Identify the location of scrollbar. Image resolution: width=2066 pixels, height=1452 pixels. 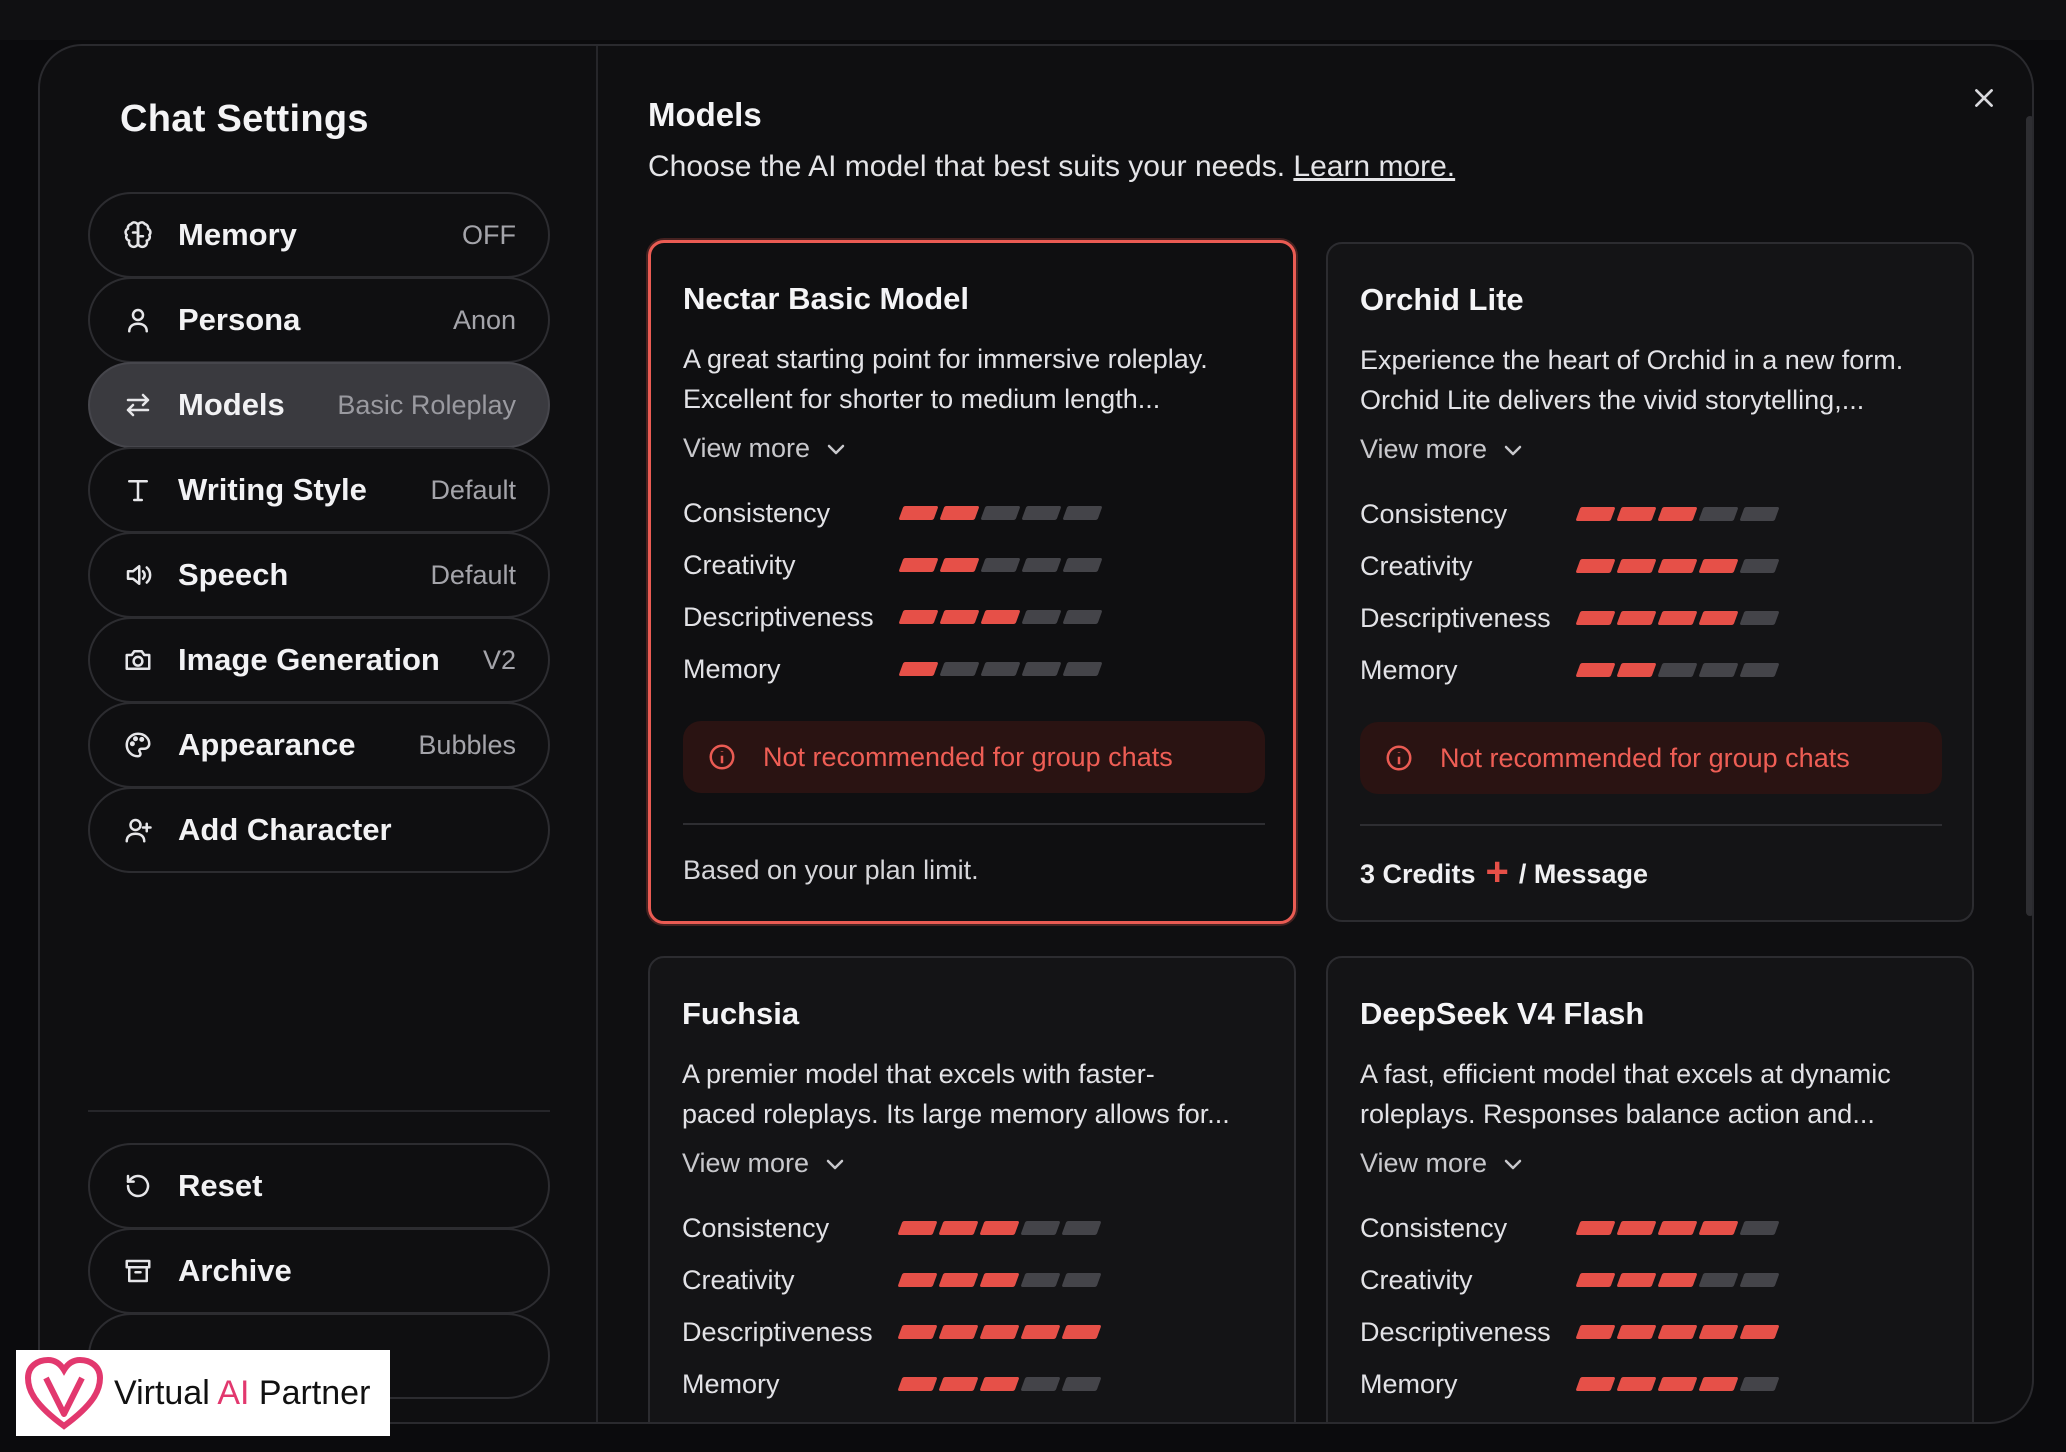
(2028, 734).